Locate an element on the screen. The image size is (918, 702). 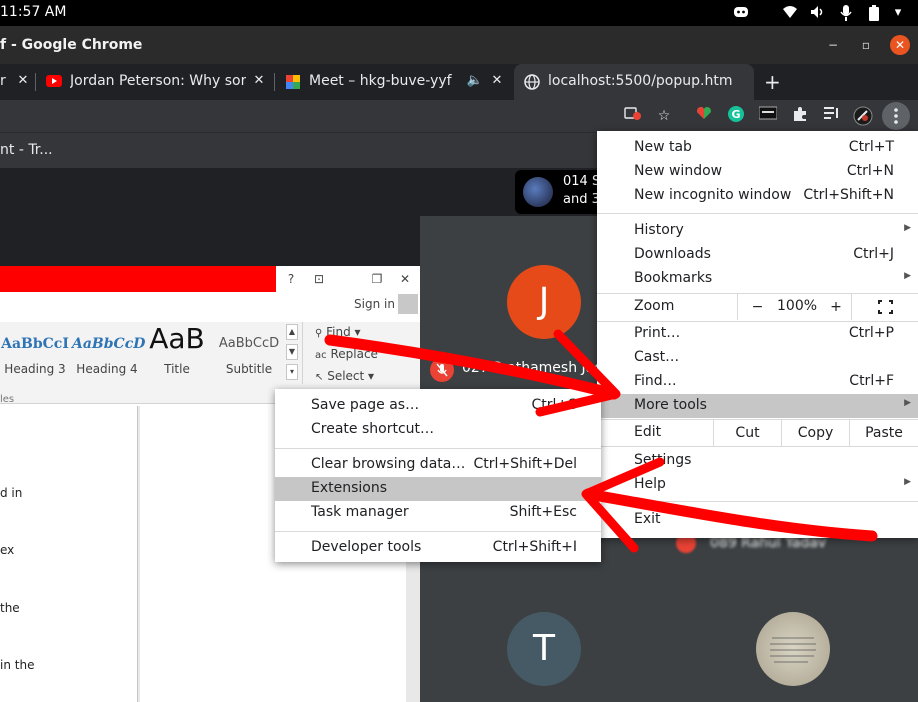
tab-localhost: localhost:5500/popup.htm is located at coordinates (634, 82).